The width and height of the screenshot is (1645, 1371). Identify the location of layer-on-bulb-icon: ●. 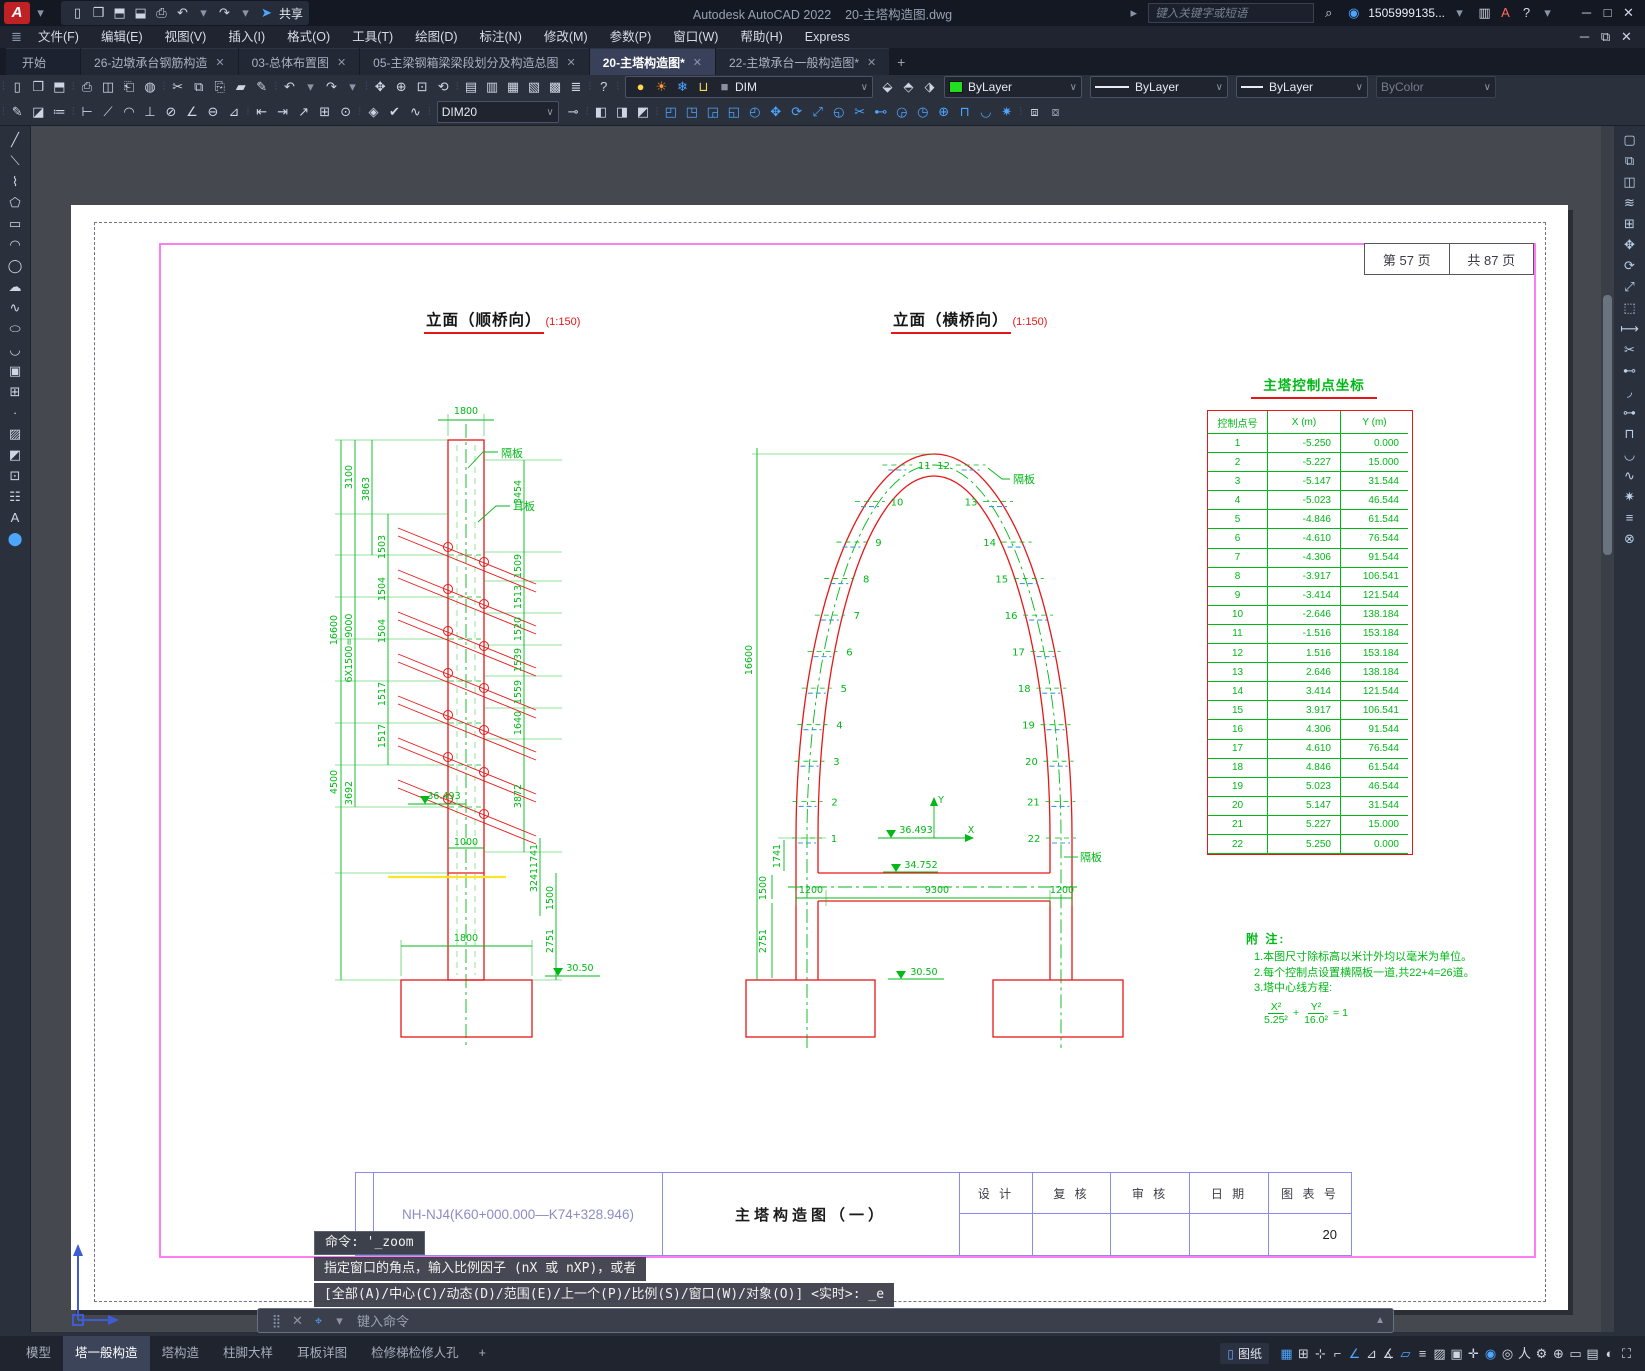
(640, 87).